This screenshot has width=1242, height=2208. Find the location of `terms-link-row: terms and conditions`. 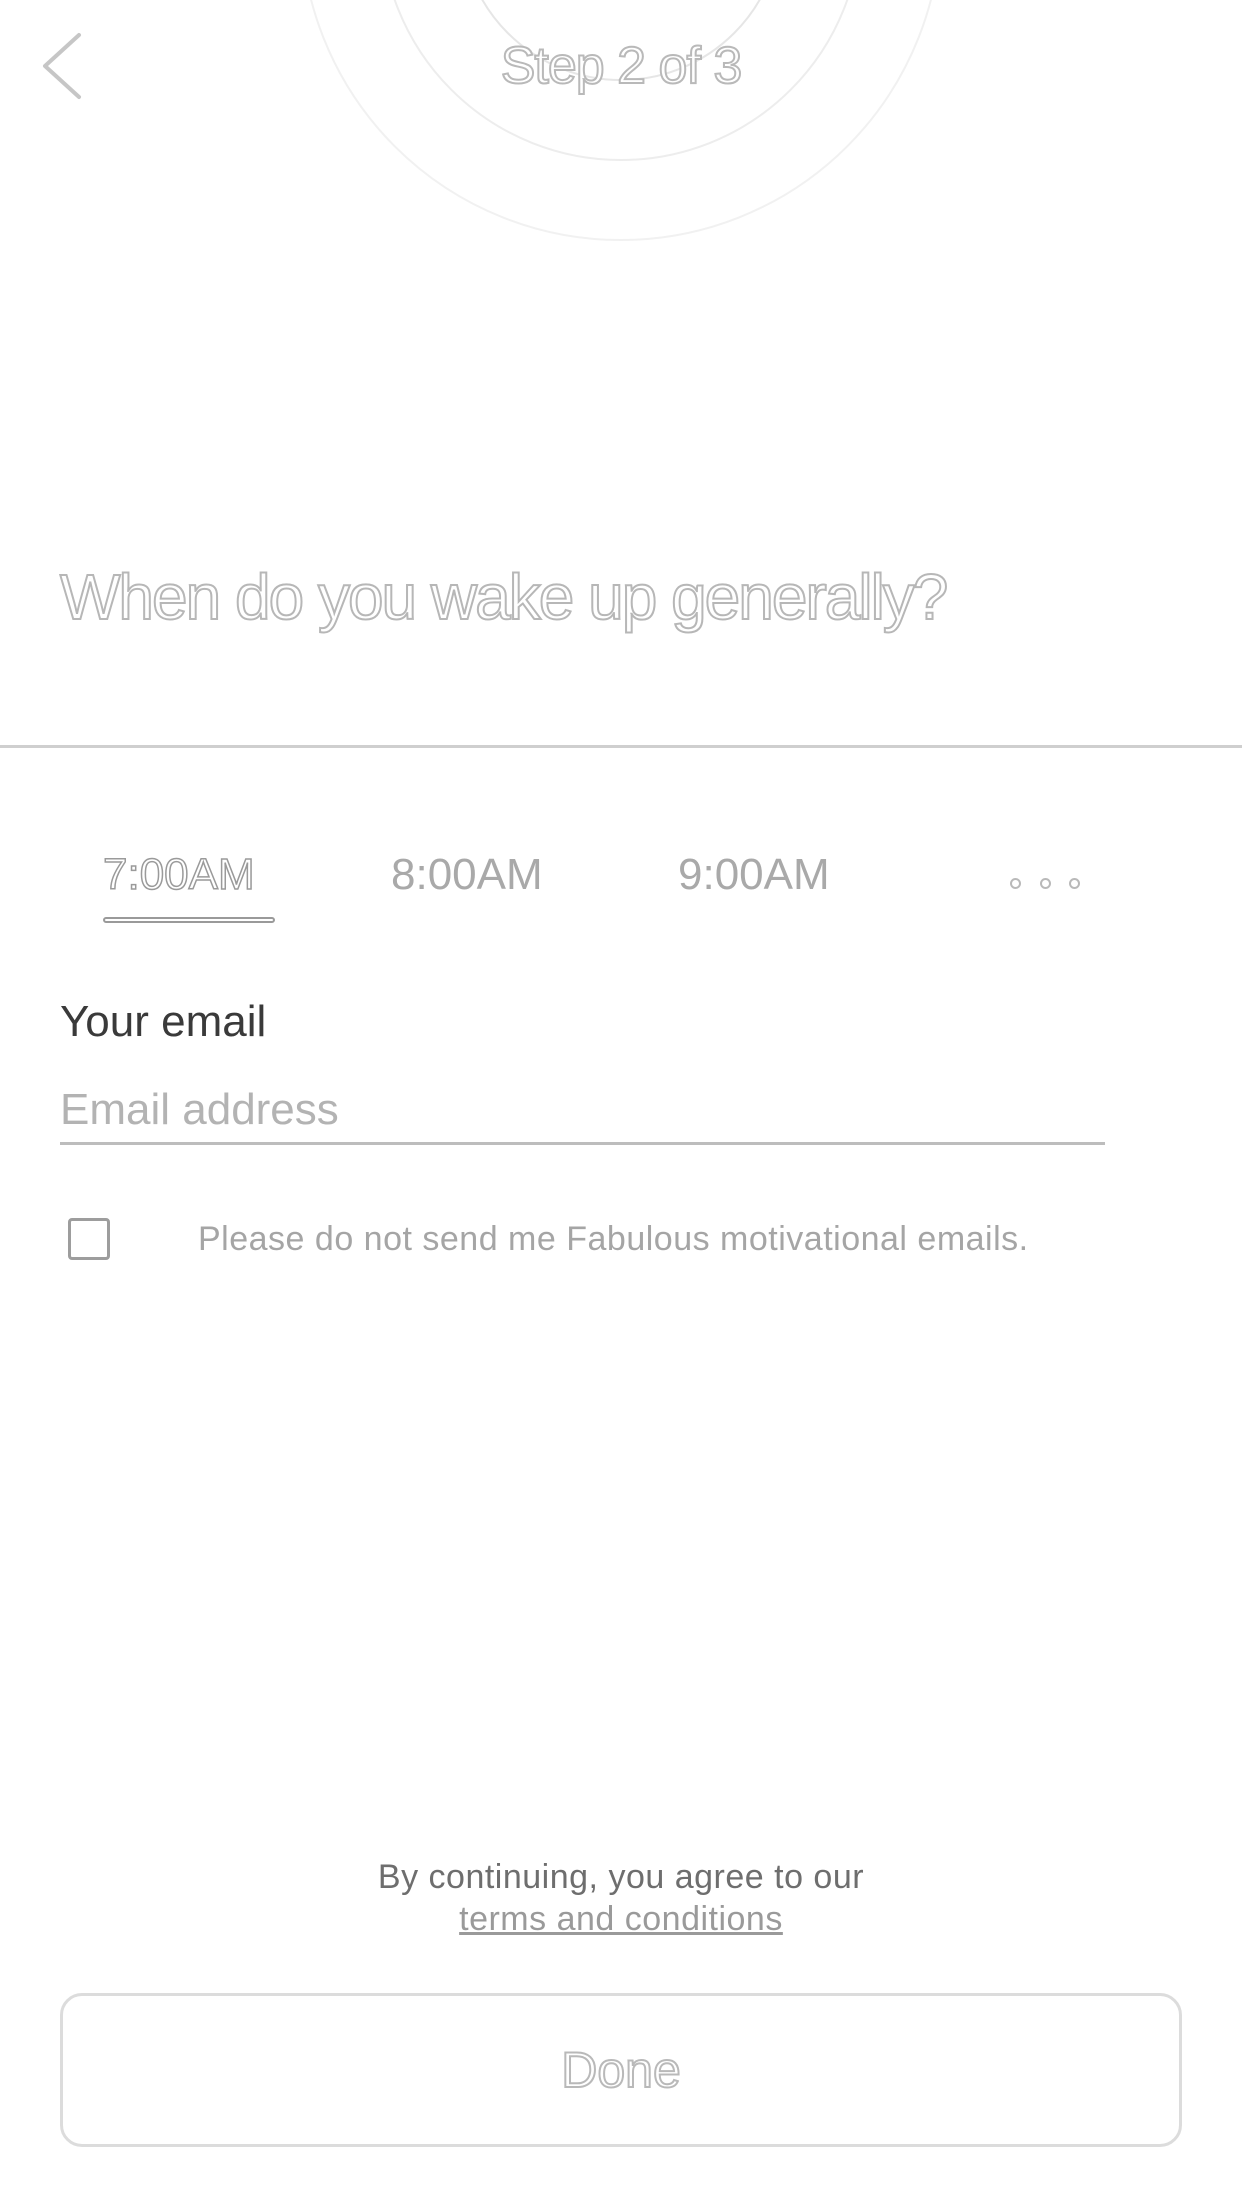

terms-link-row: terms and conditions is located at coordinates (621, 1919).